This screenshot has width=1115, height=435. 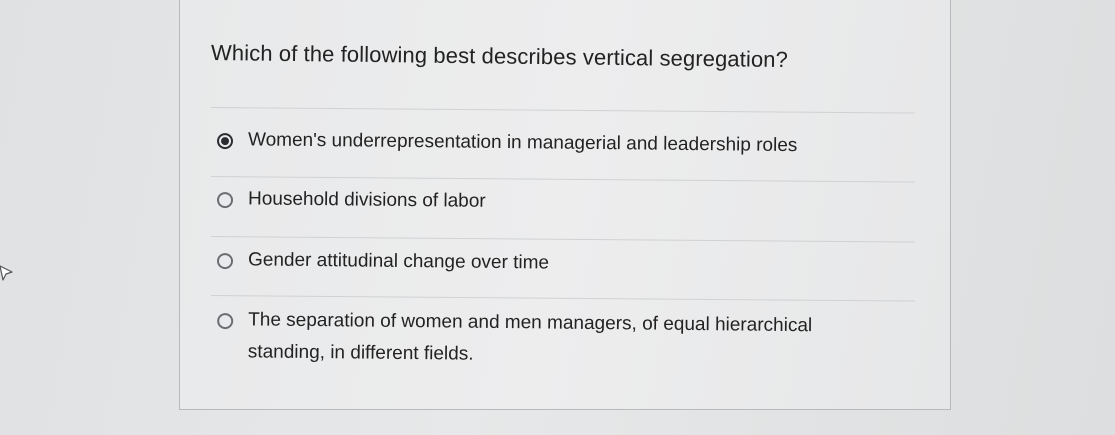 I want to click on radio-selected-icon, so click(x=225, y=141).